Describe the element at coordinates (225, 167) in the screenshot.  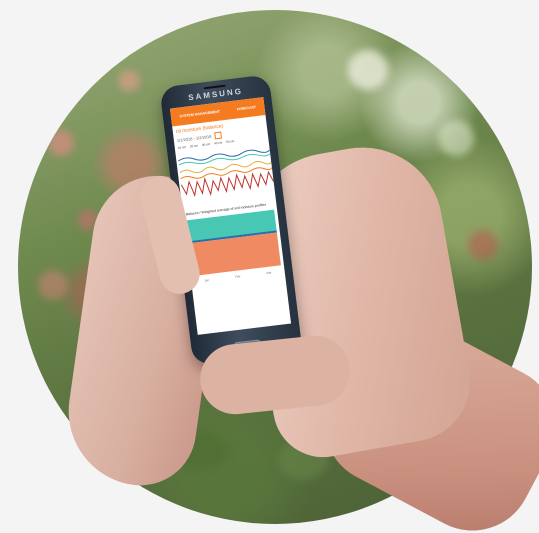
I see `moisture-line-yellow` at that location.